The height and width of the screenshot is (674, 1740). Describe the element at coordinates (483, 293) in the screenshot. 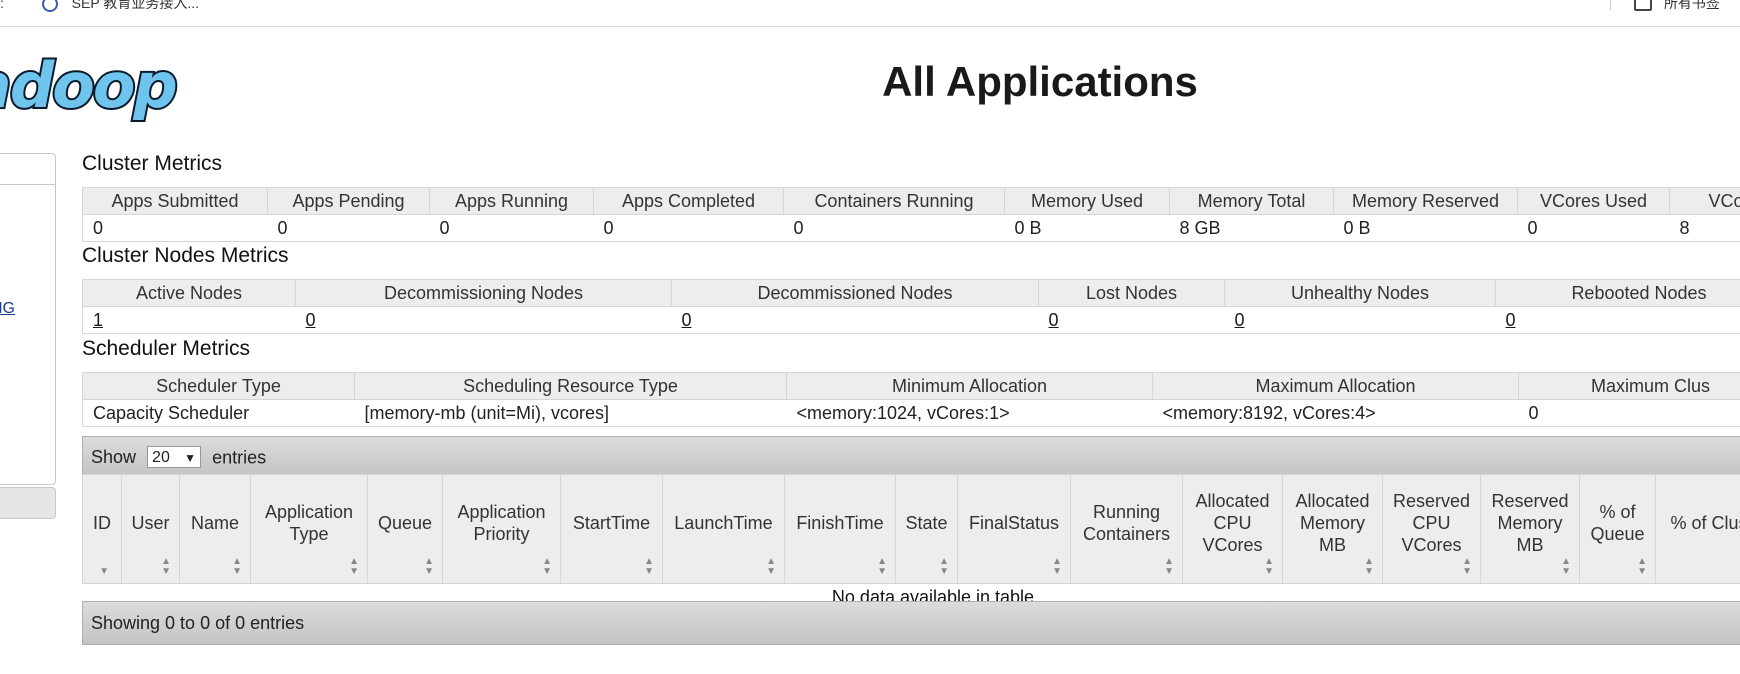

I see `decommissioning-nodes-header: Decommissioning Nodes` at that location.